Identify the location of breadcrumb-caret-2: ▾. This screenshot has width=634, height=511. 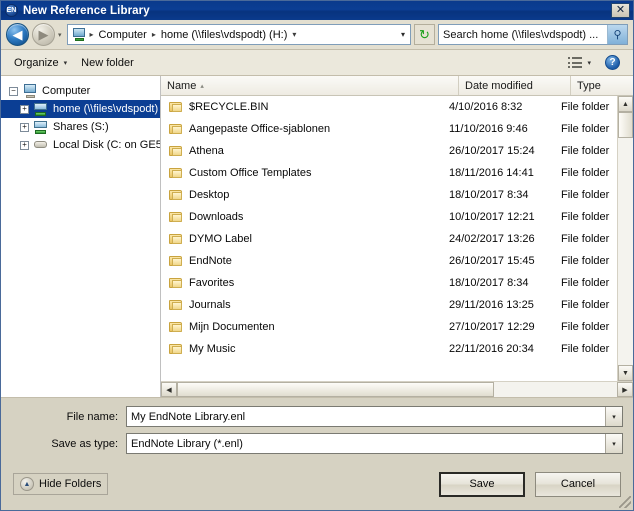
(294, 34).